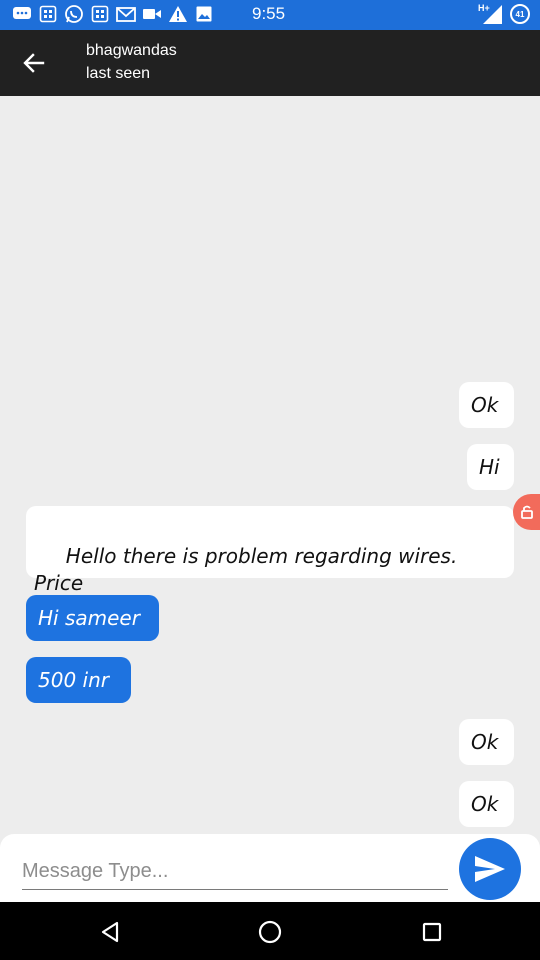 The height and width of the screenshot is (960, 540). What do you see at coordinates (270, 63) in the screenshot?
I see `chat-header: bhagwandas last seen` at bounding box center [270, 63].